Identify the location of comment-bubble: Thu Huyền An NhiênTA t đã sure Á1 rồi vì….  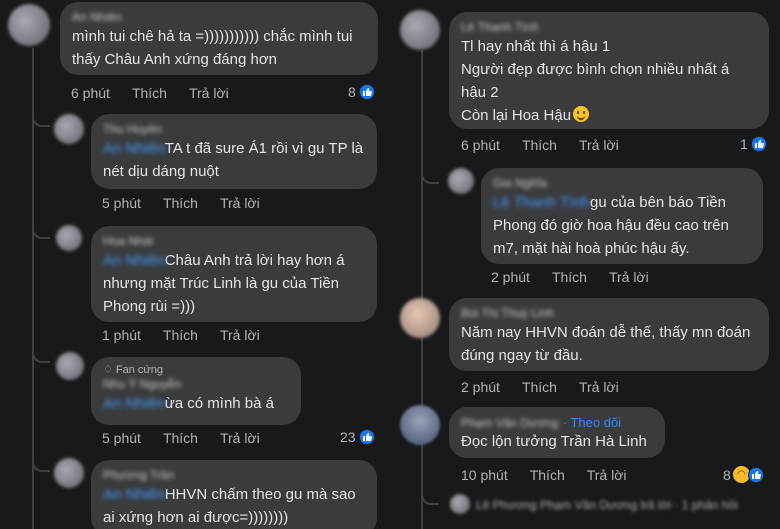
(234, 151).